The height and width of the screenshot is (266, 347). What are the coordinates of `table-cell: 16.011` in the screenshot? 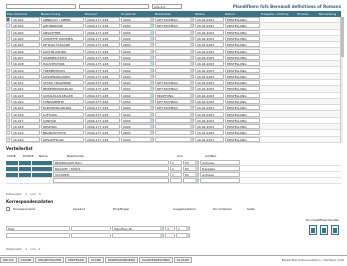 It's located at (25, 83).